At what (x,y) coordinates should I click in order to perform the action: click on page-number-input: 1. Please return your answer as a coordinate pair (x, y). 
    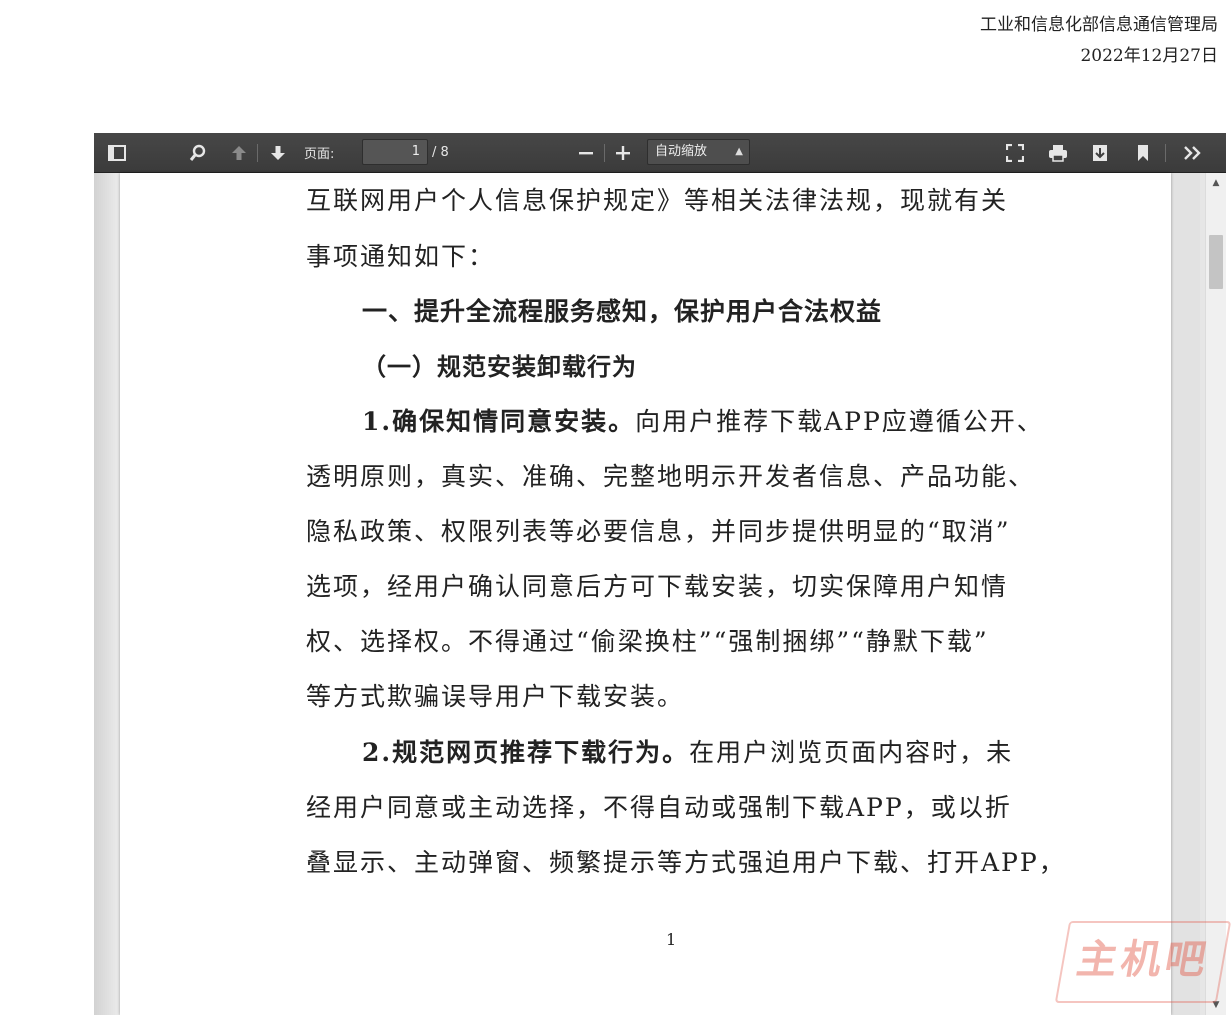
    Looking at the image, I should click on (395, 152).